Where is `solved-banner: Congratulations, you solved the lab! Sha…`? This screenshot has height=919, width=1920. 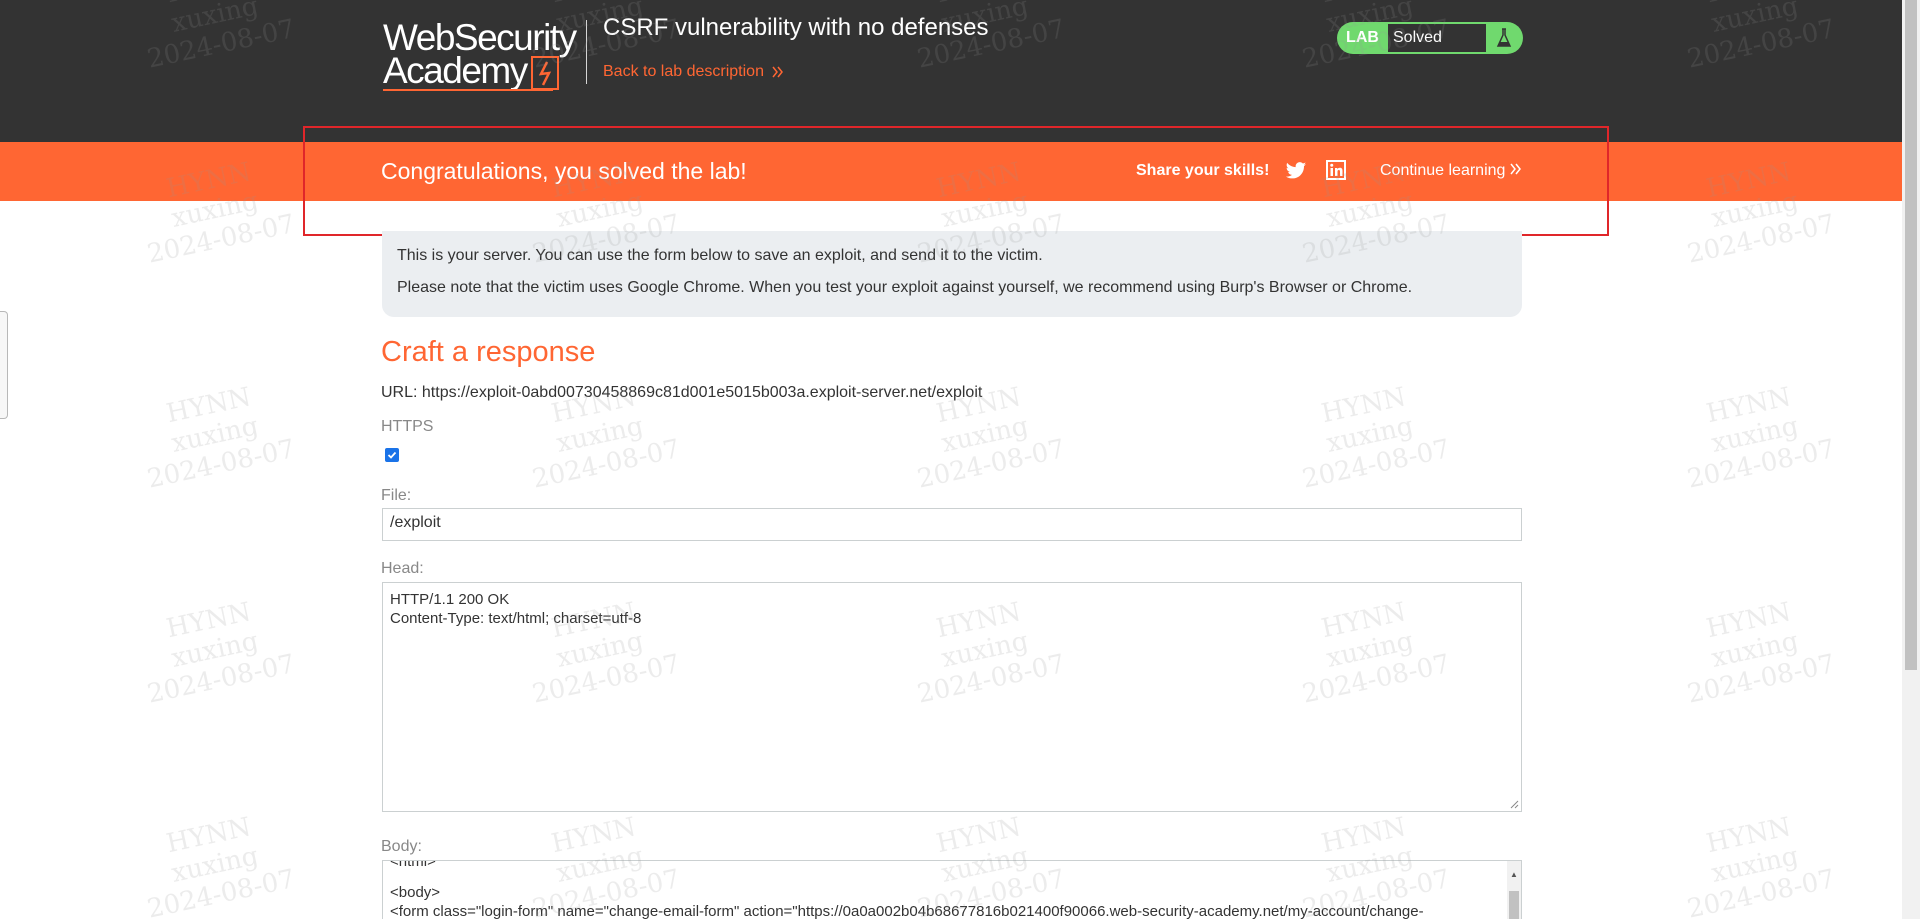 solved-banner: Congratulations, you solved the lab! Sha… is located at coordinates (951, 171).